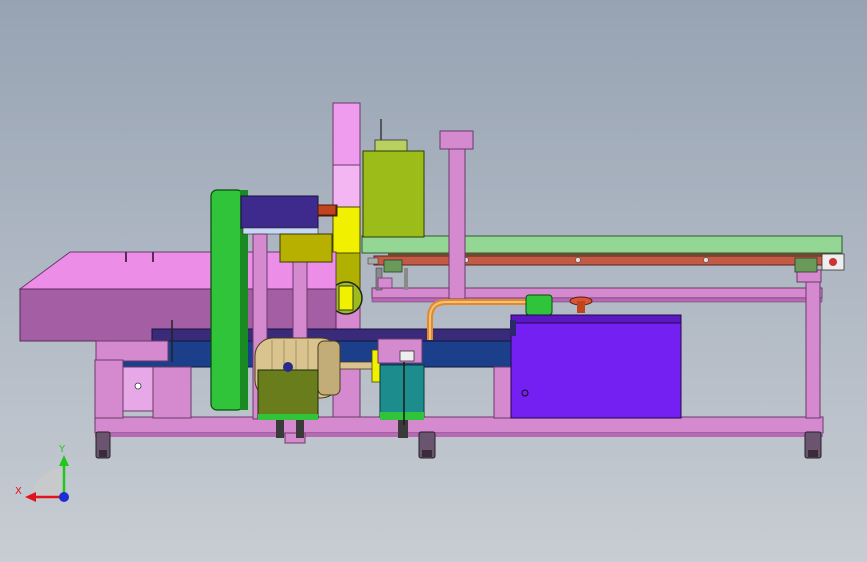  What do you see at coordinates (539, 305) in the screenshot?
I see `green-valve` at bounding box center [539, 305].